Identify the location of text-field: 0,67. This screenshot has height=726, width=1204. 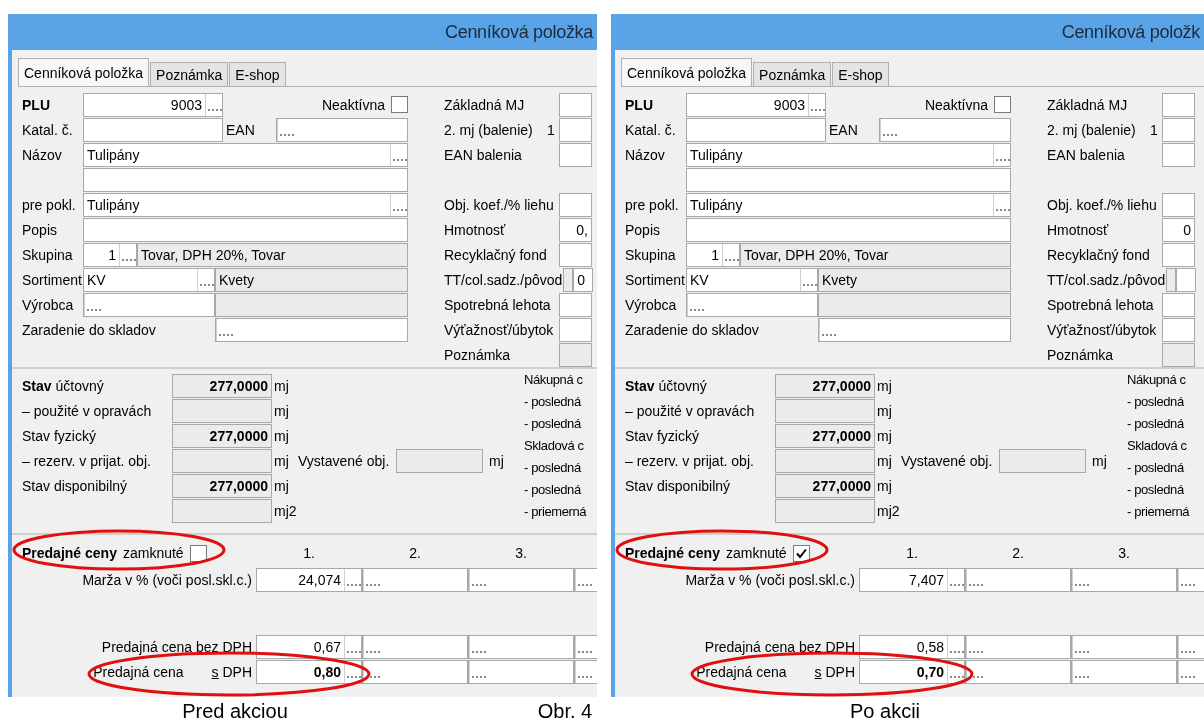
(309, 646).